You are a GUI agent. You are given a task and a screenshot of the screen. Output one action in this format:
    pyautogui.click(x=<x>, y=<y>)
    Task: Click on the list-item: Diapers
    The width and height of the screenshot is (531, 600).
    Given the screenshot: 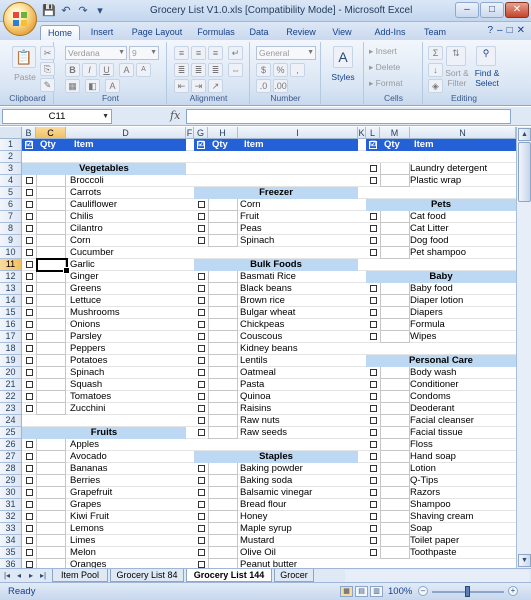 What is the action you would take?
    pyautogui.click(x=426, y=313)
    